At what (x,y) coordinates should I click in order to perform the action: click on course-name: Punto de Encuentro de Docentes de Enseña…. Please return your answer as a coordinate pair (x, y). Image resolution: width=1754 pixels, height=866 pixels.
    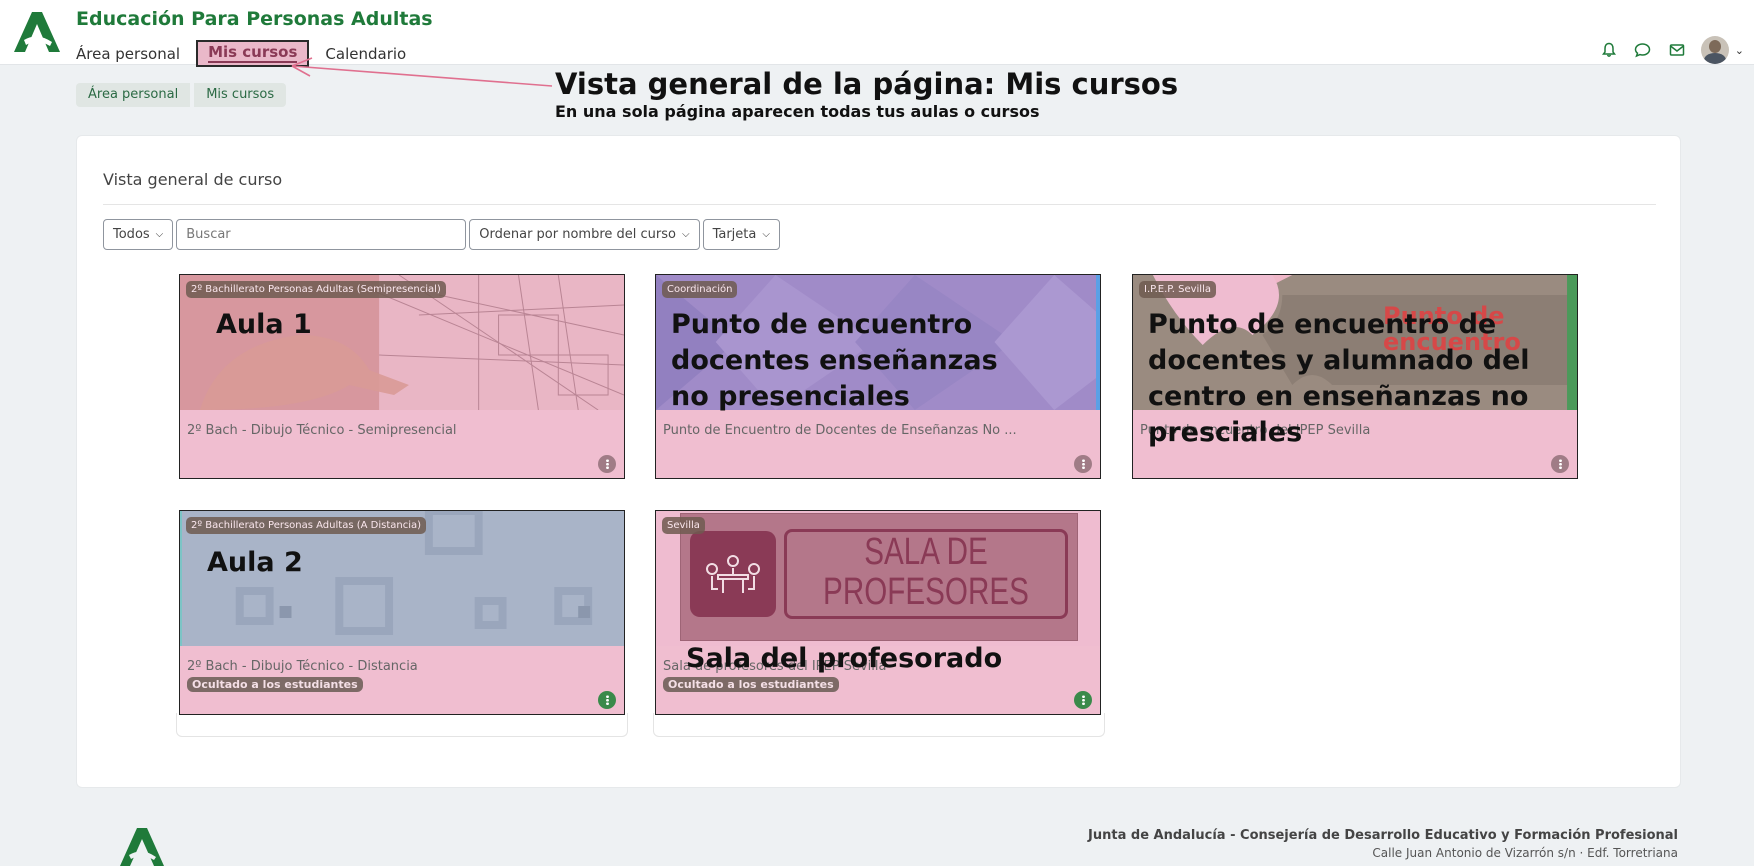
    Looking at the image, I should click on (840, 430).